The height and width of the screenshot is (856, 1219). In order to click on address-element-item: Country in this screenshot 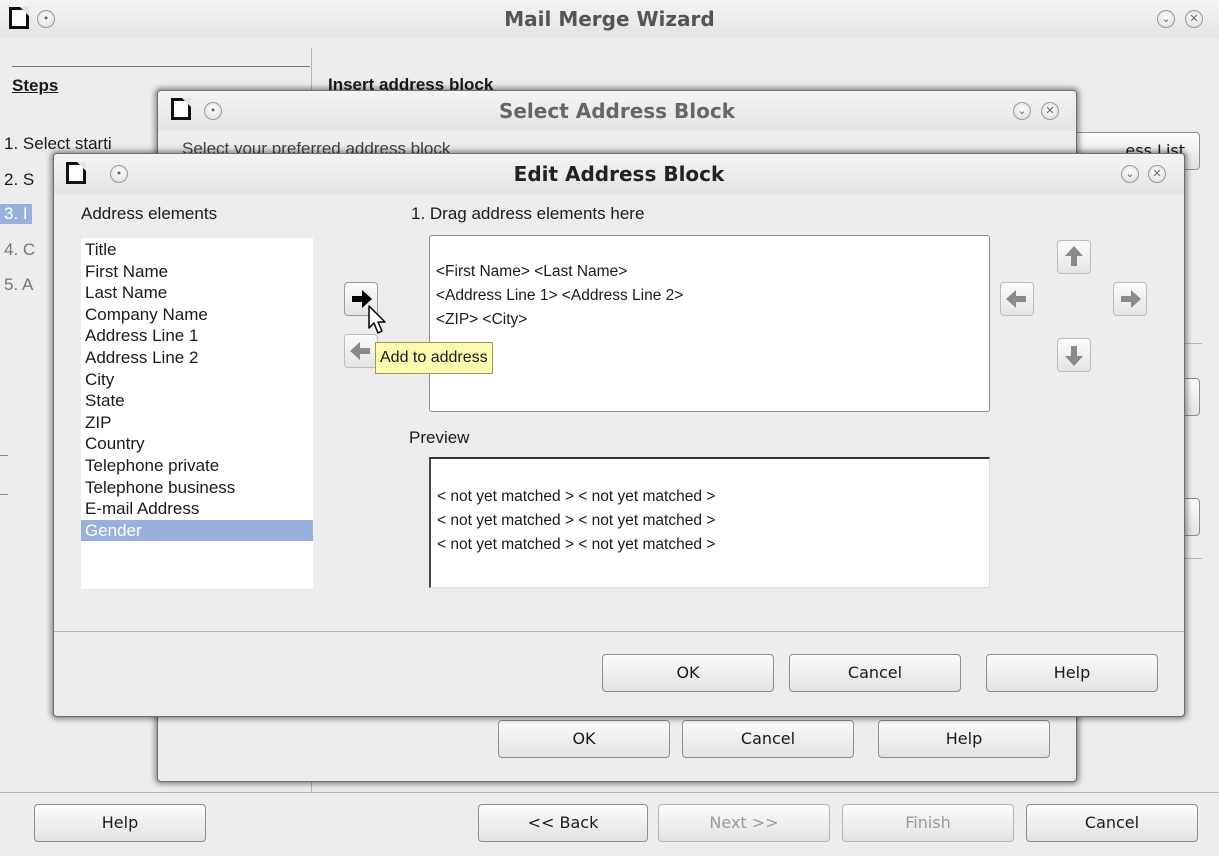, I will do `click(197, 444)`.